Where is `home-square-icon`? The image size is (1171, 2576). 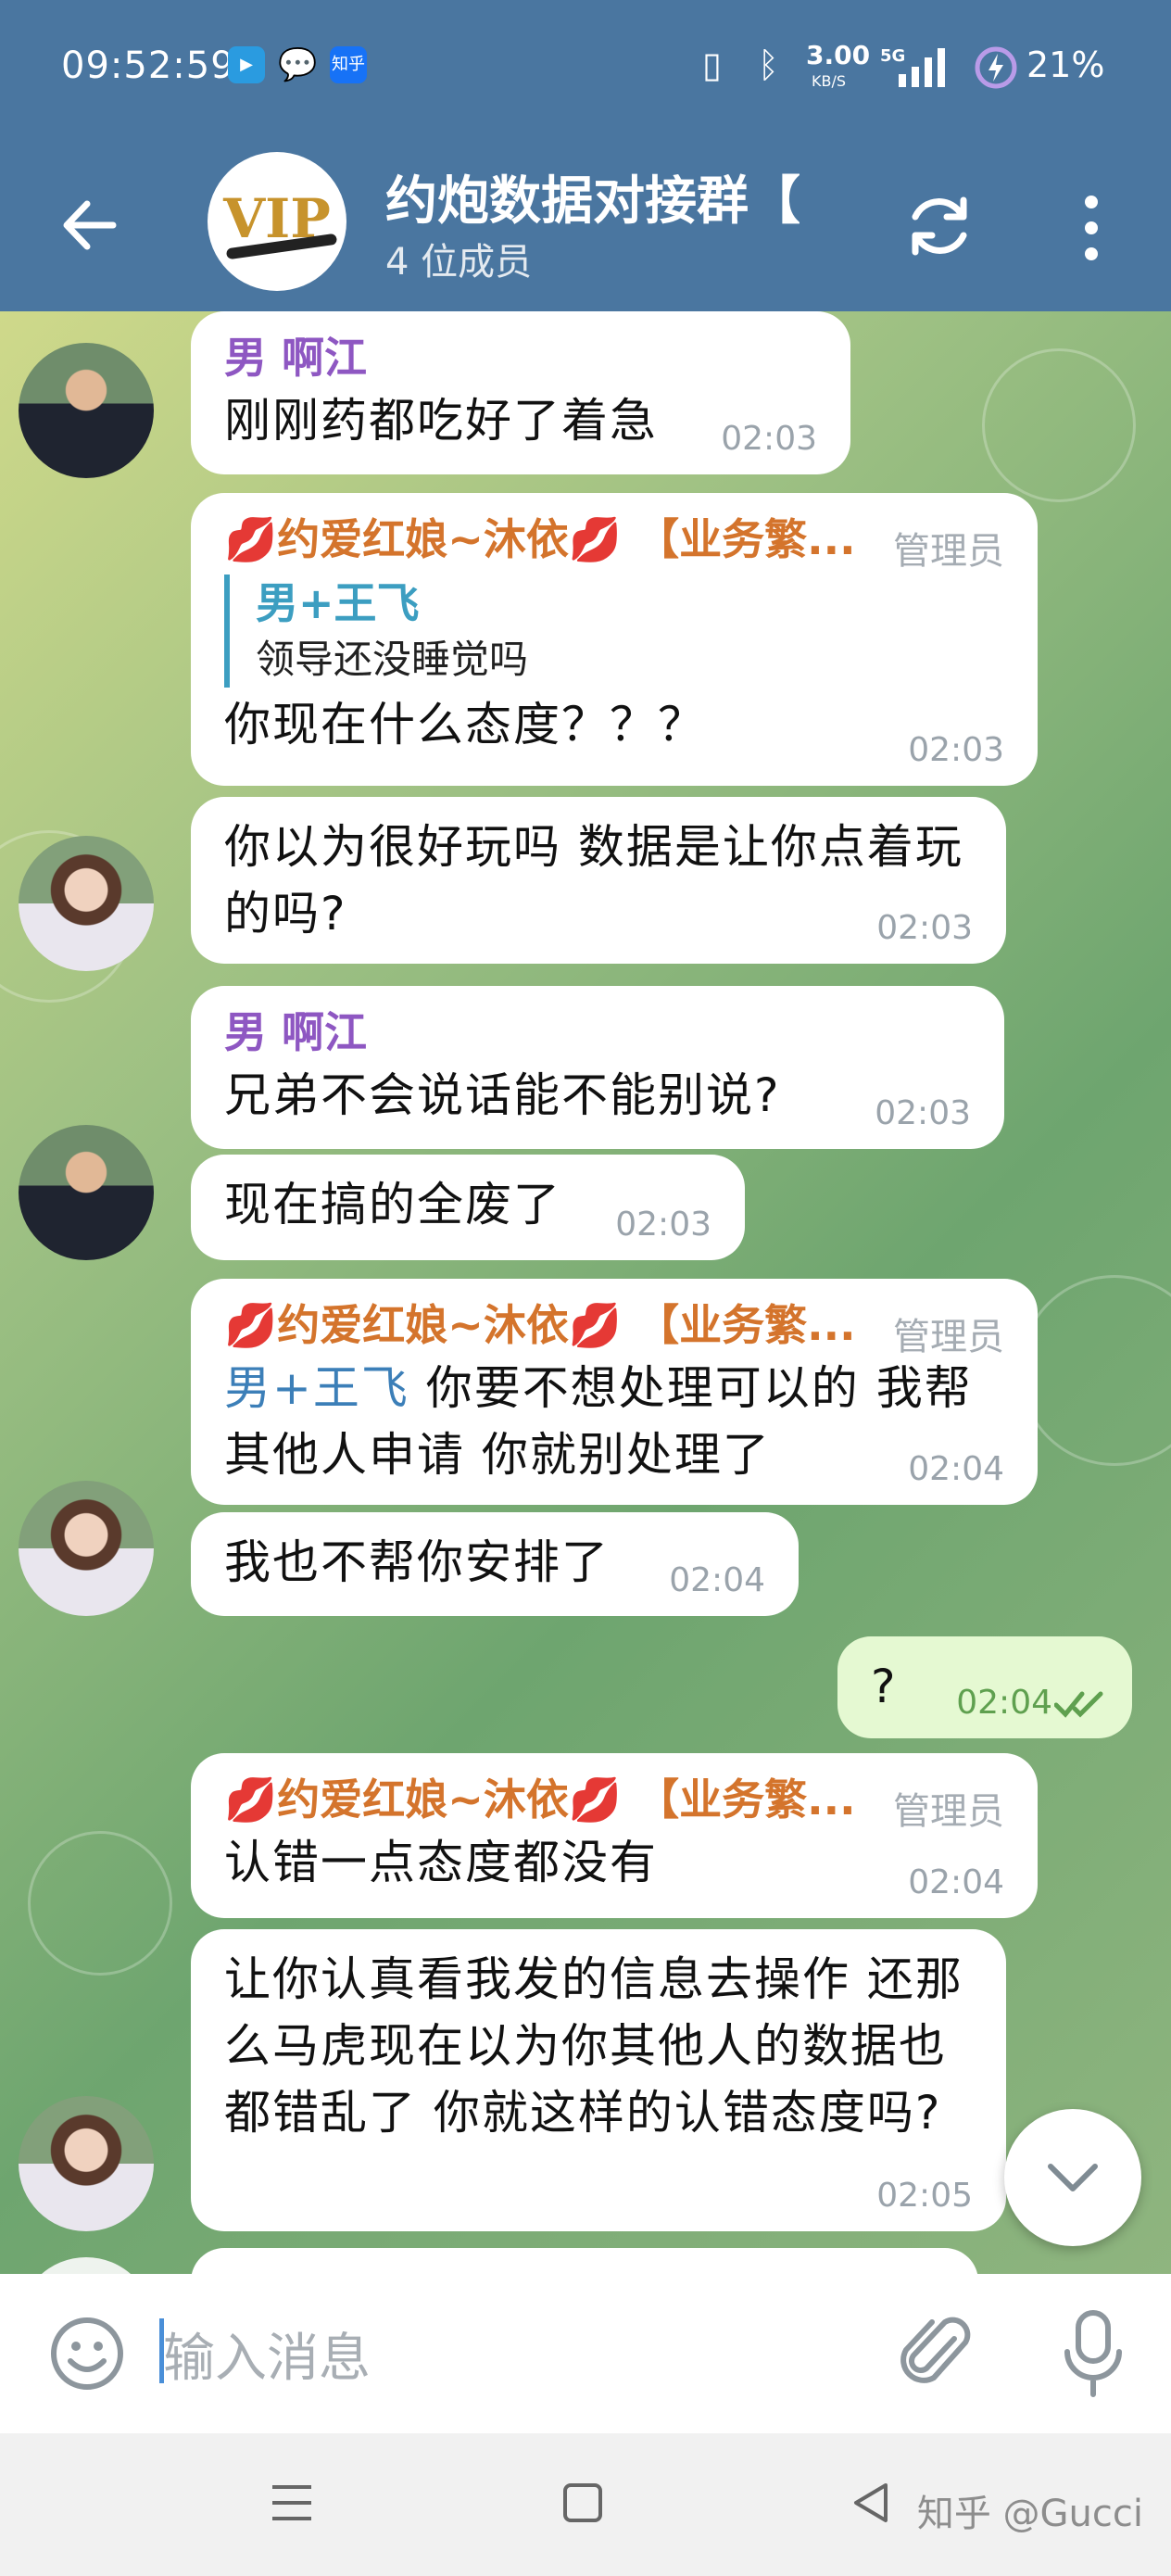 home-square-icon is located at coordinates (583, 2503).